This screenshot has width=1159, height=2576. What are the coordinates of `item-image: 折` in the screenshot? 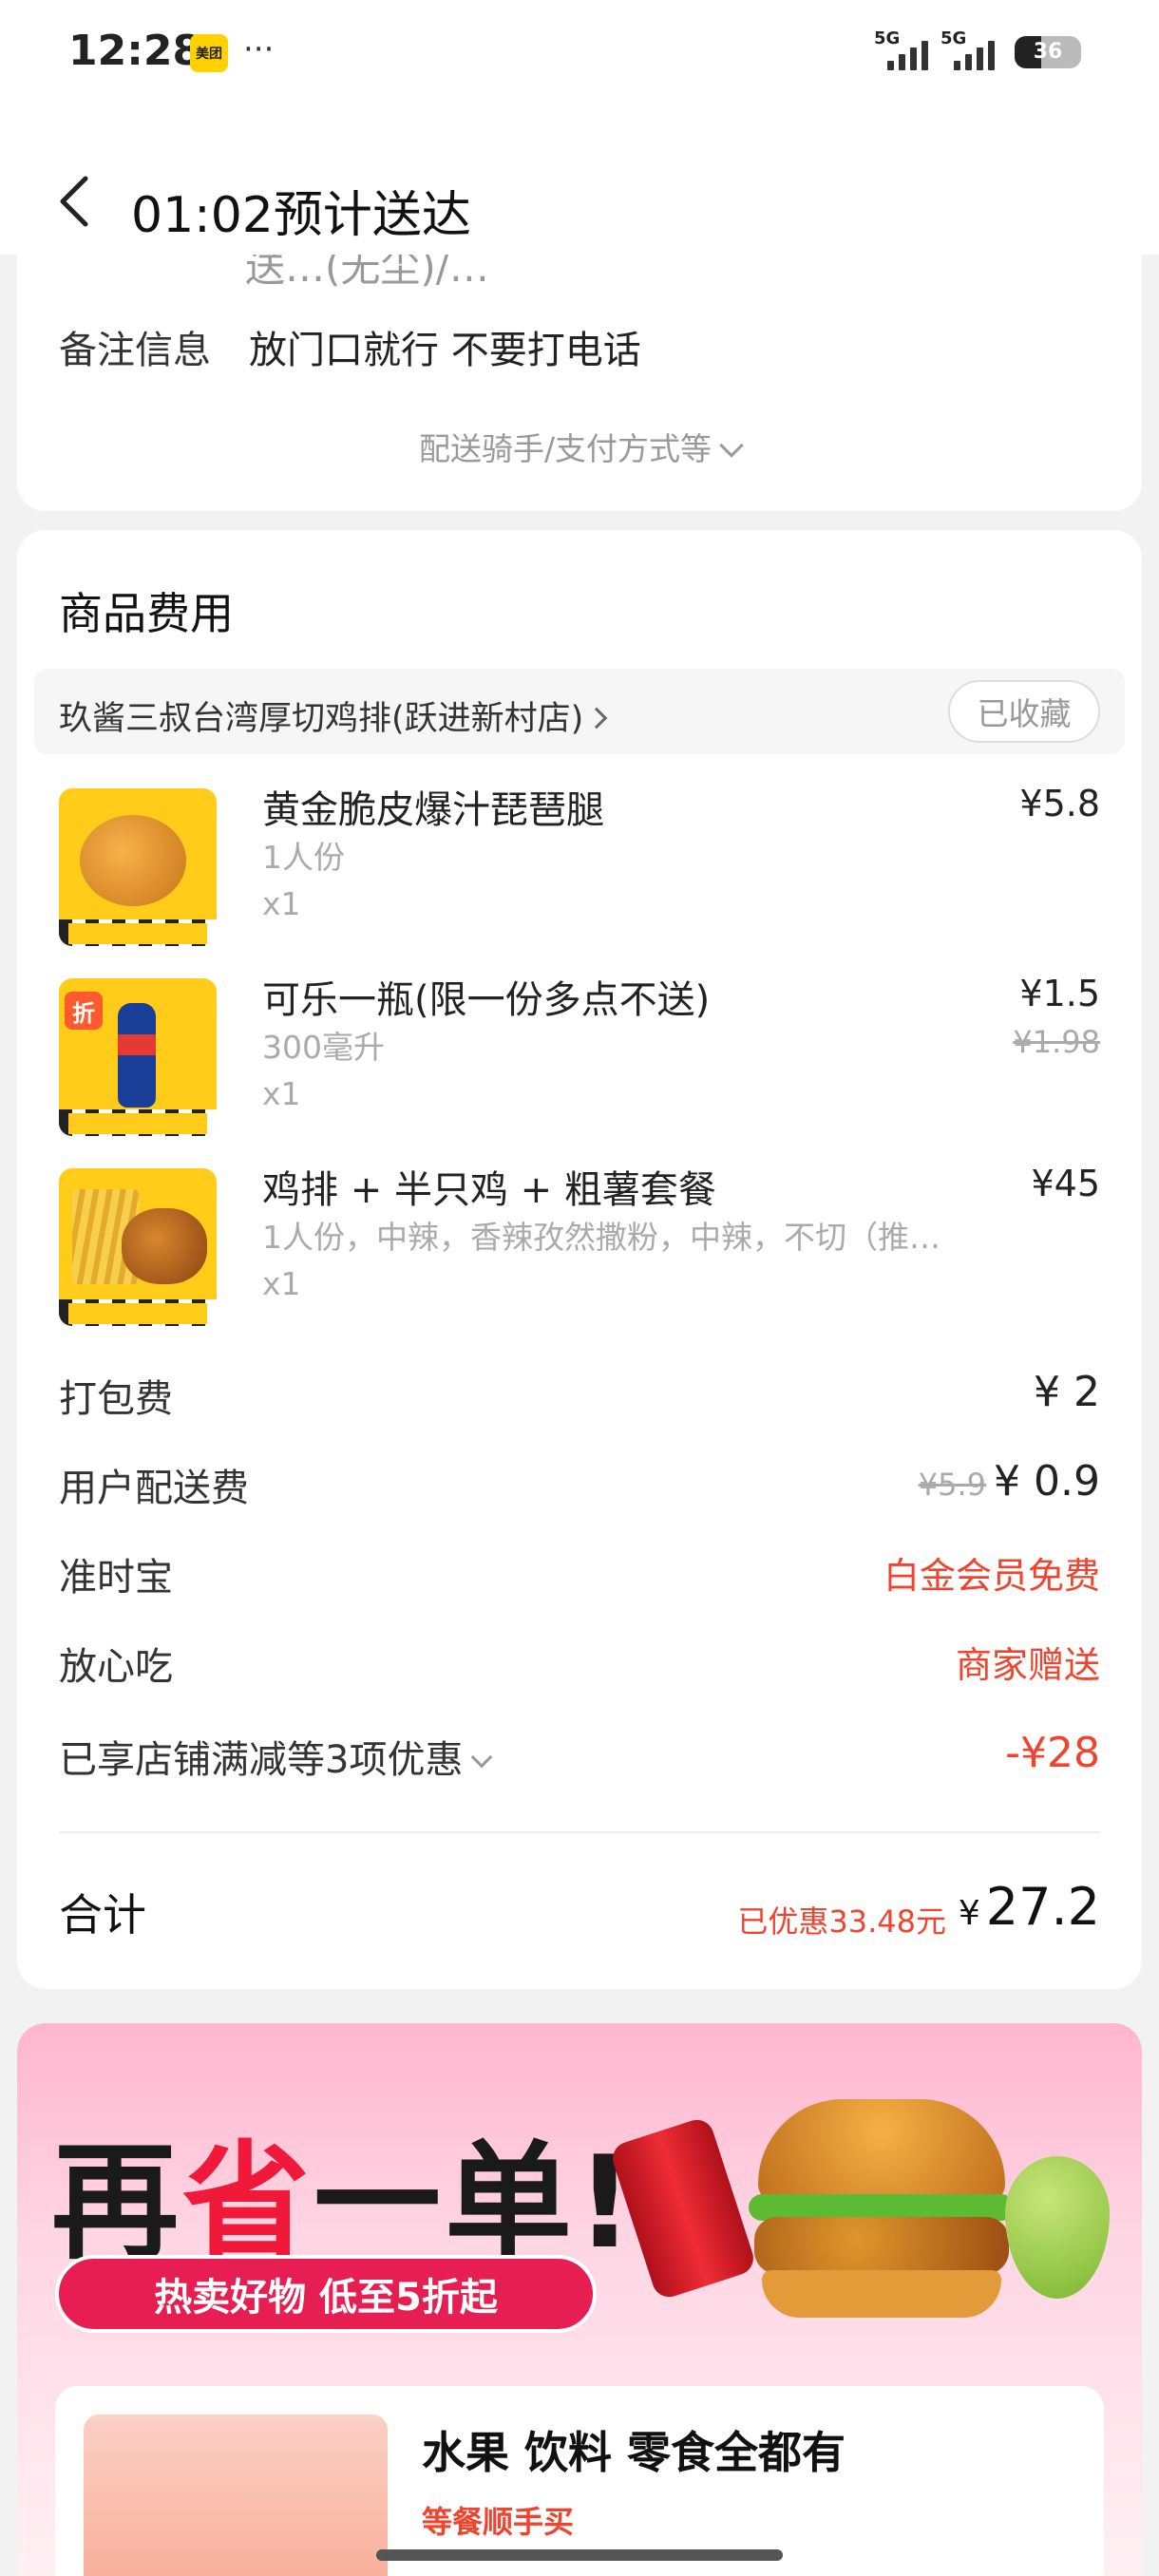 It's located at (138, 1057).